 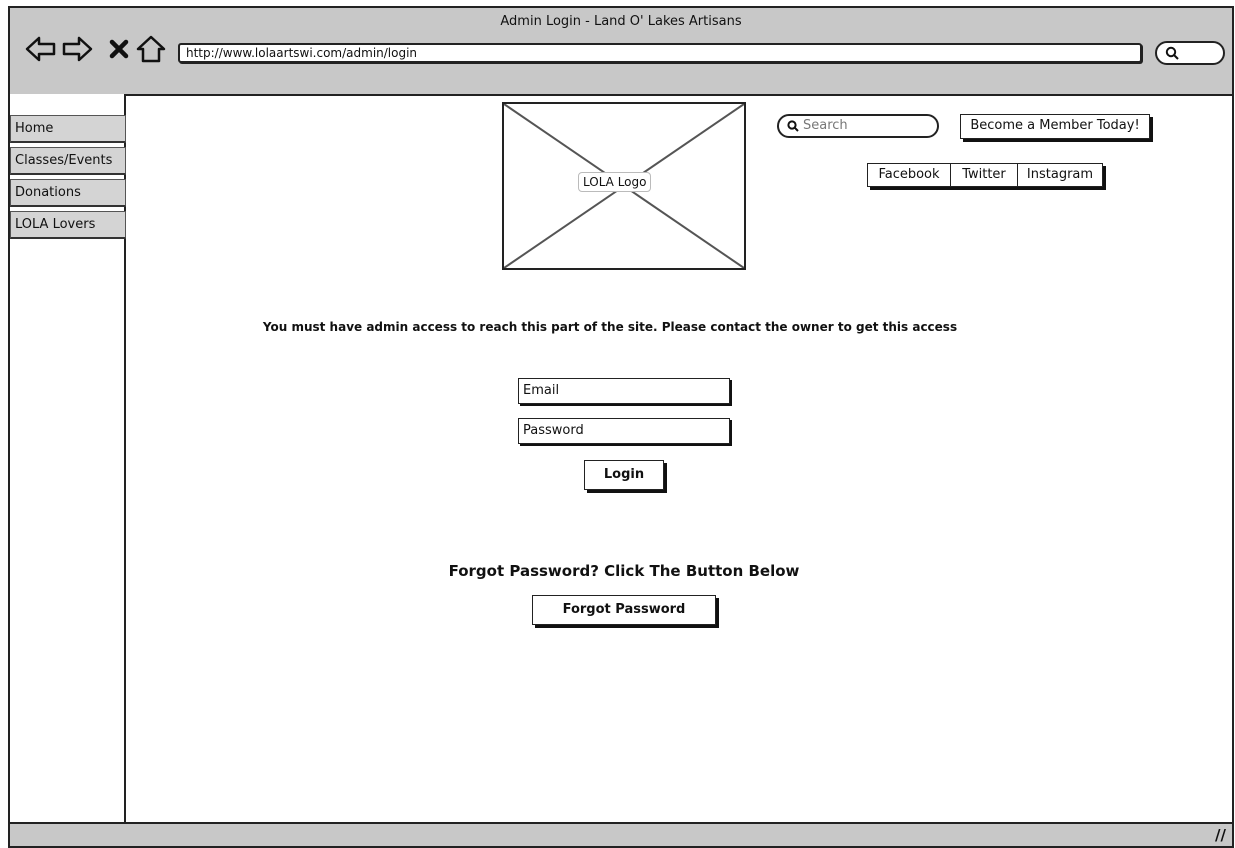 I want to click on browser-statusbar: //, so click(x=621, y=834).